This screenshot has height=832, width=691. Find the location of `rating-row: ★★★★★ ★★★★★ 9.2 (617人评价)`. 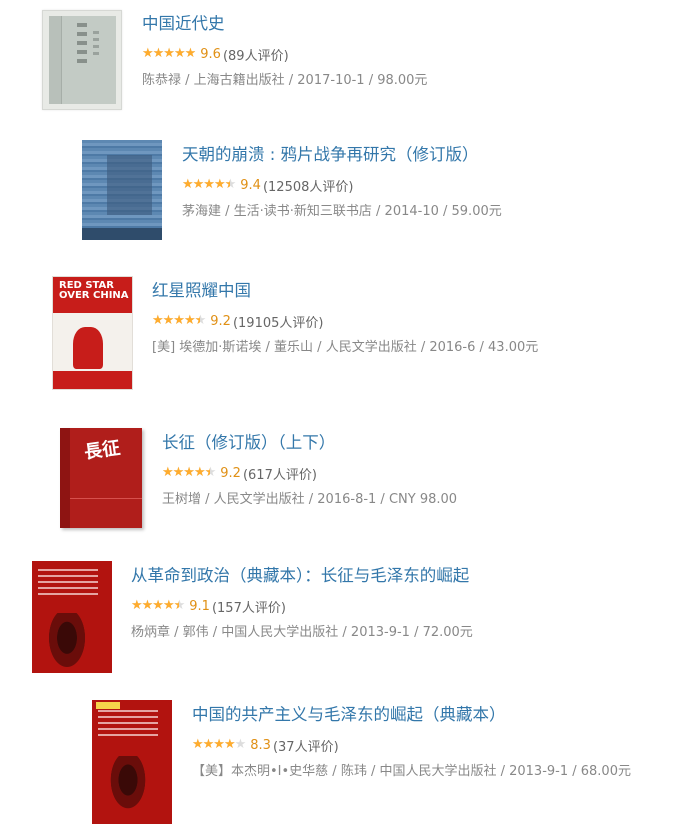

rating-row: ★★★★★ ★★★★★ 9.2 (617人评价) is located at coordinates (309, 473).